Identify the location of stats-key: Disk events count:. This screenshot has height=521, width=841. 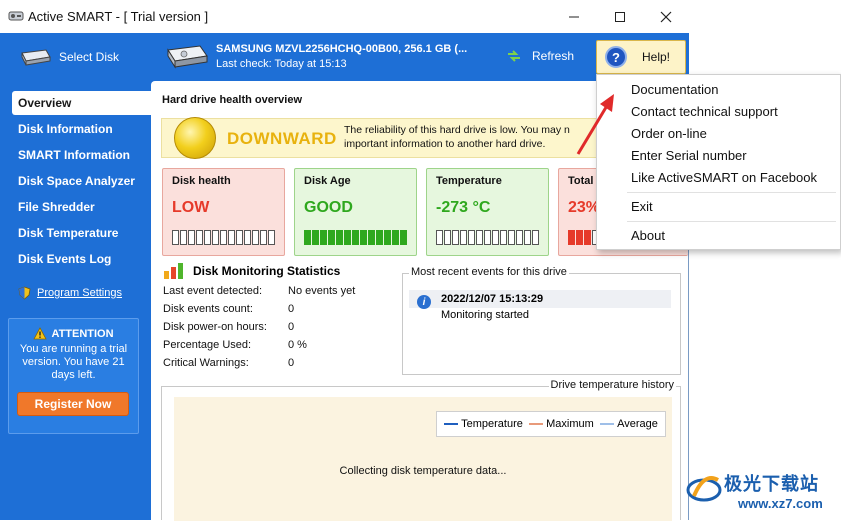
(208, 309).